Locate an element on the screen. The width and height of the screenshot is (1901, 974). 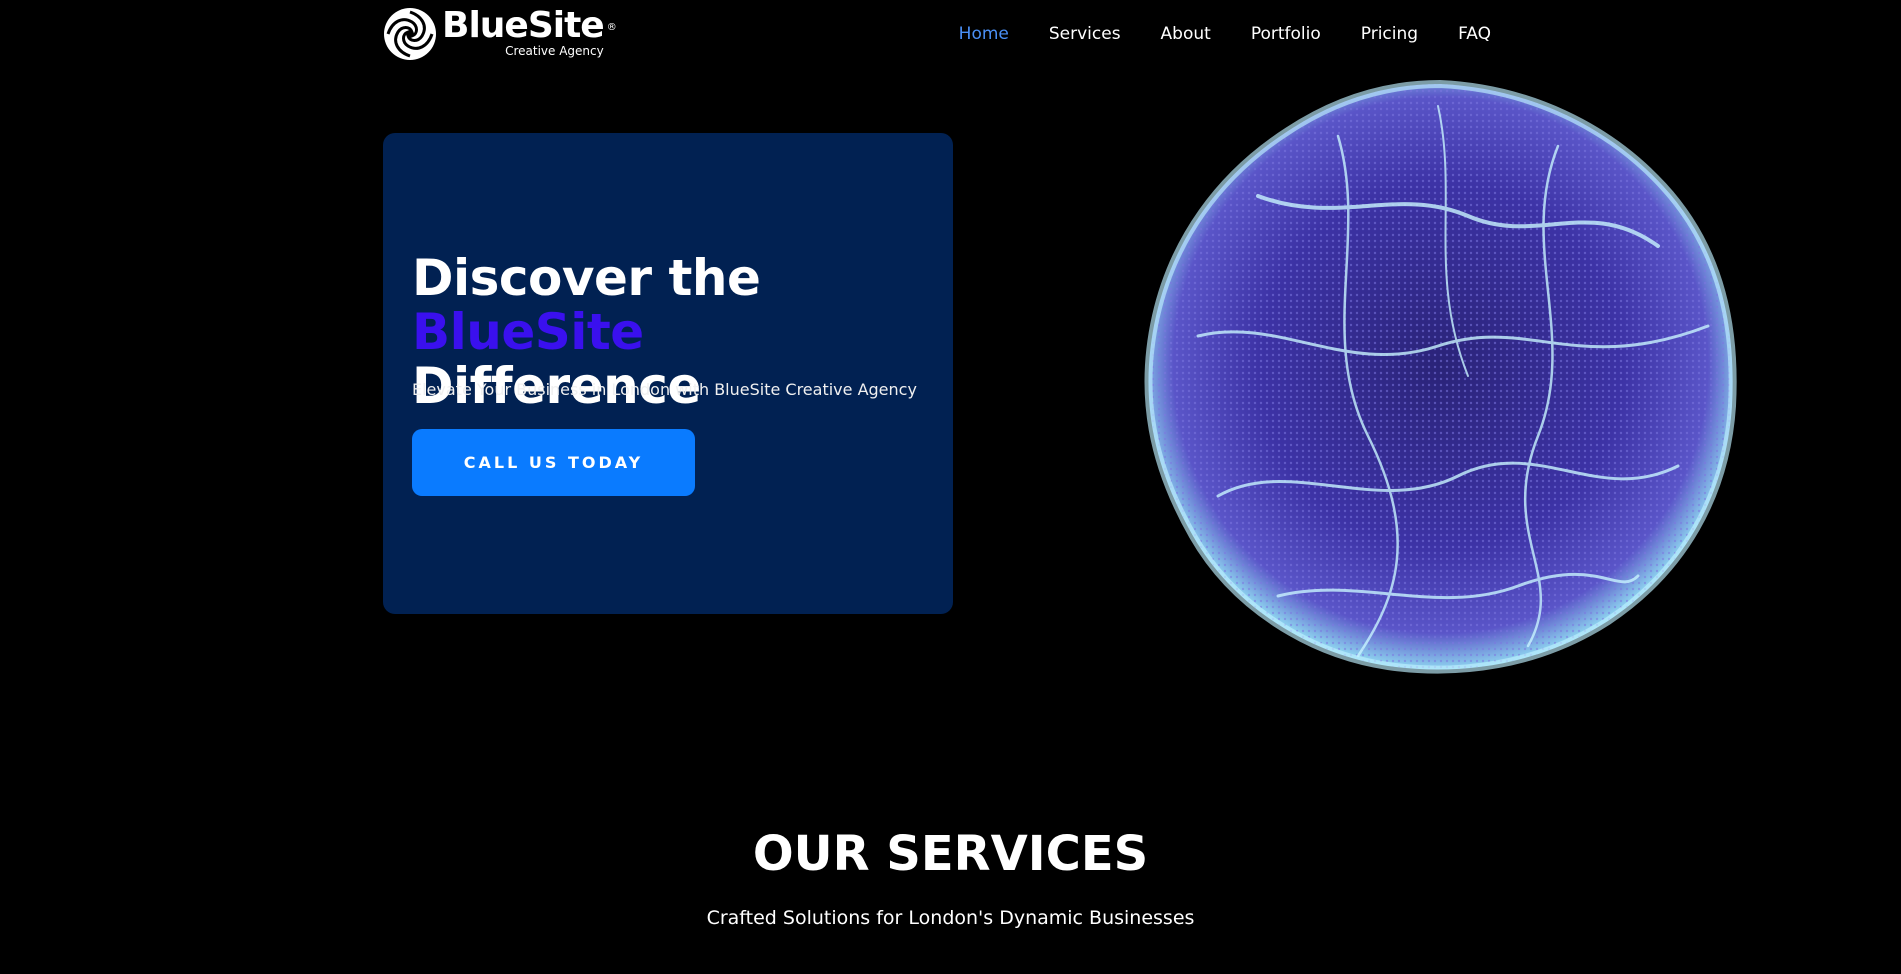
brand-logo-link: BlueSite ® Creative Agency is located at coordinates (499, 33).